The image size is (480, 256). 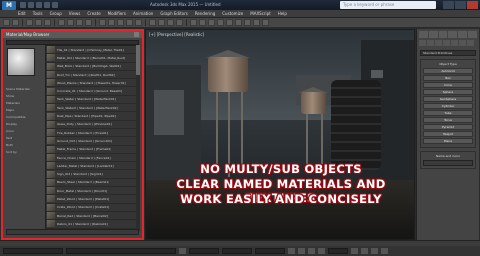 I want to click on pivot-center-button, so click(x=138, y=22).